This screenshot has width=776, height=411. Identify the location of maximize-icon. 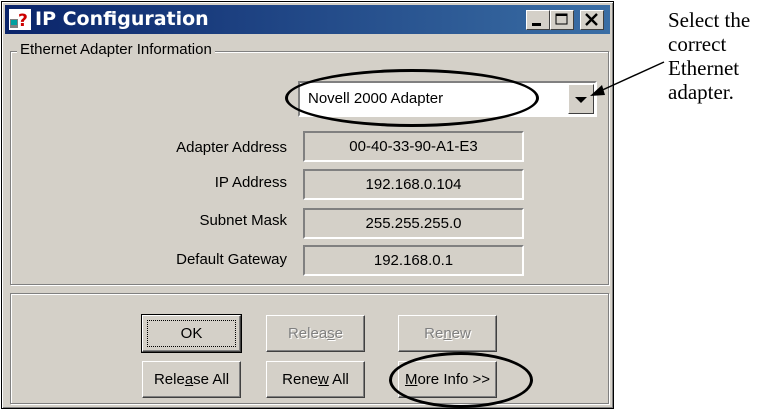
(561, 19).